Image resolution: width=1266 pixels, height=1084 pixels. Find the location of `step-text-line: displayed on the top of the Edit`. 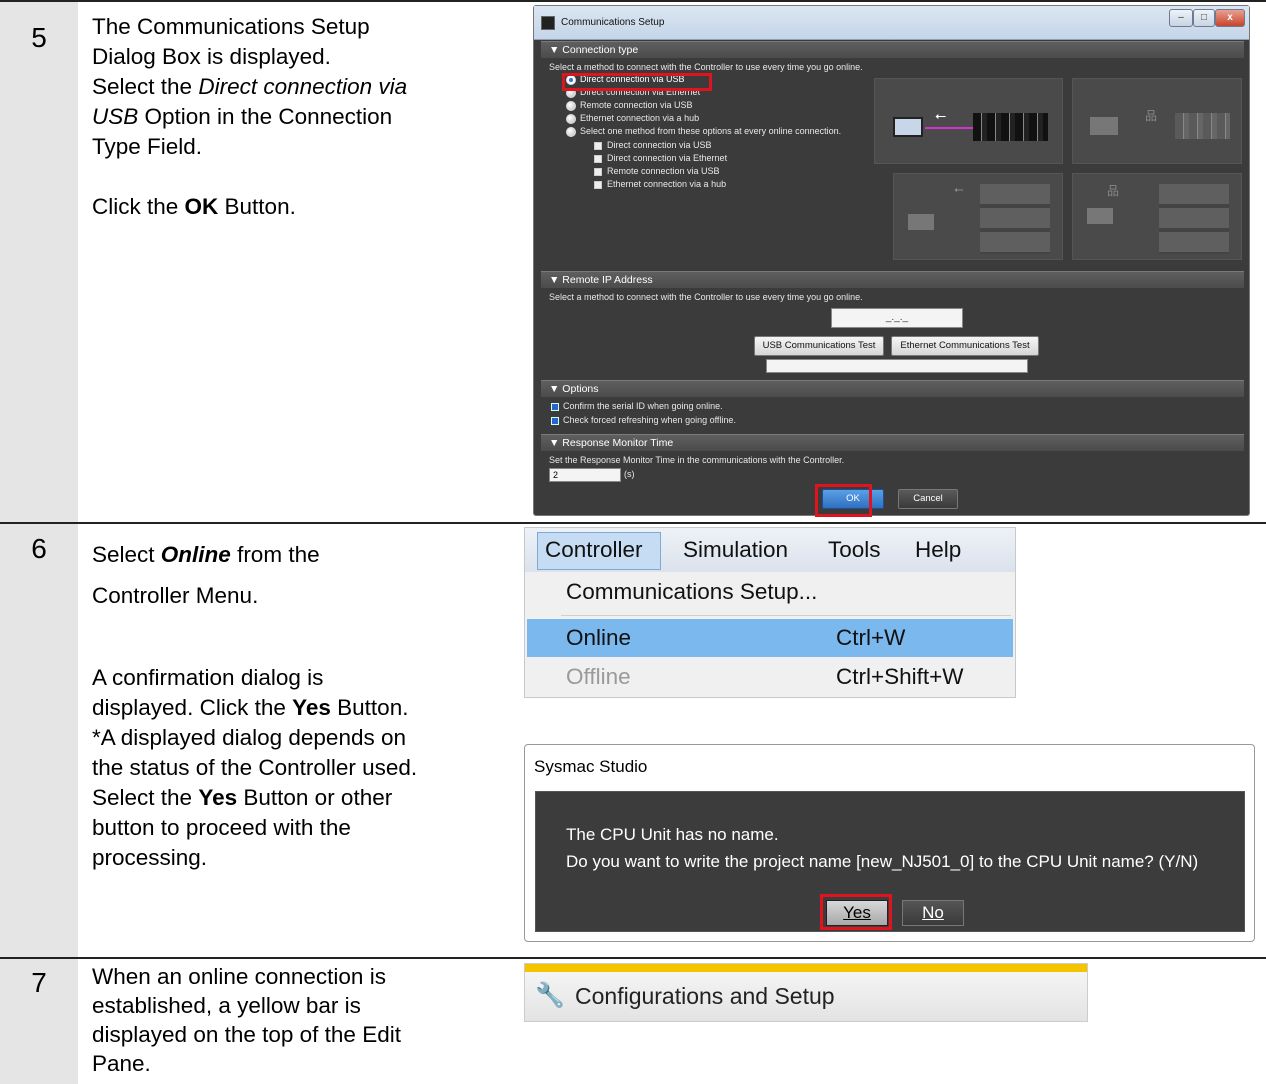

step-text-line: displayed on the top of the Edit is located at coordinates (297, 1034).